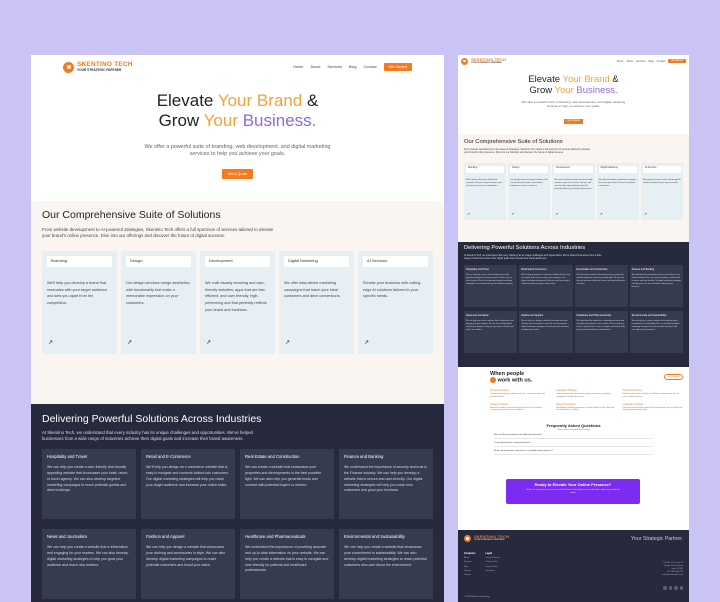 This screenshot has height=602, width=720. I want to click on footer-link: Disclaimer, so click(492, 571).